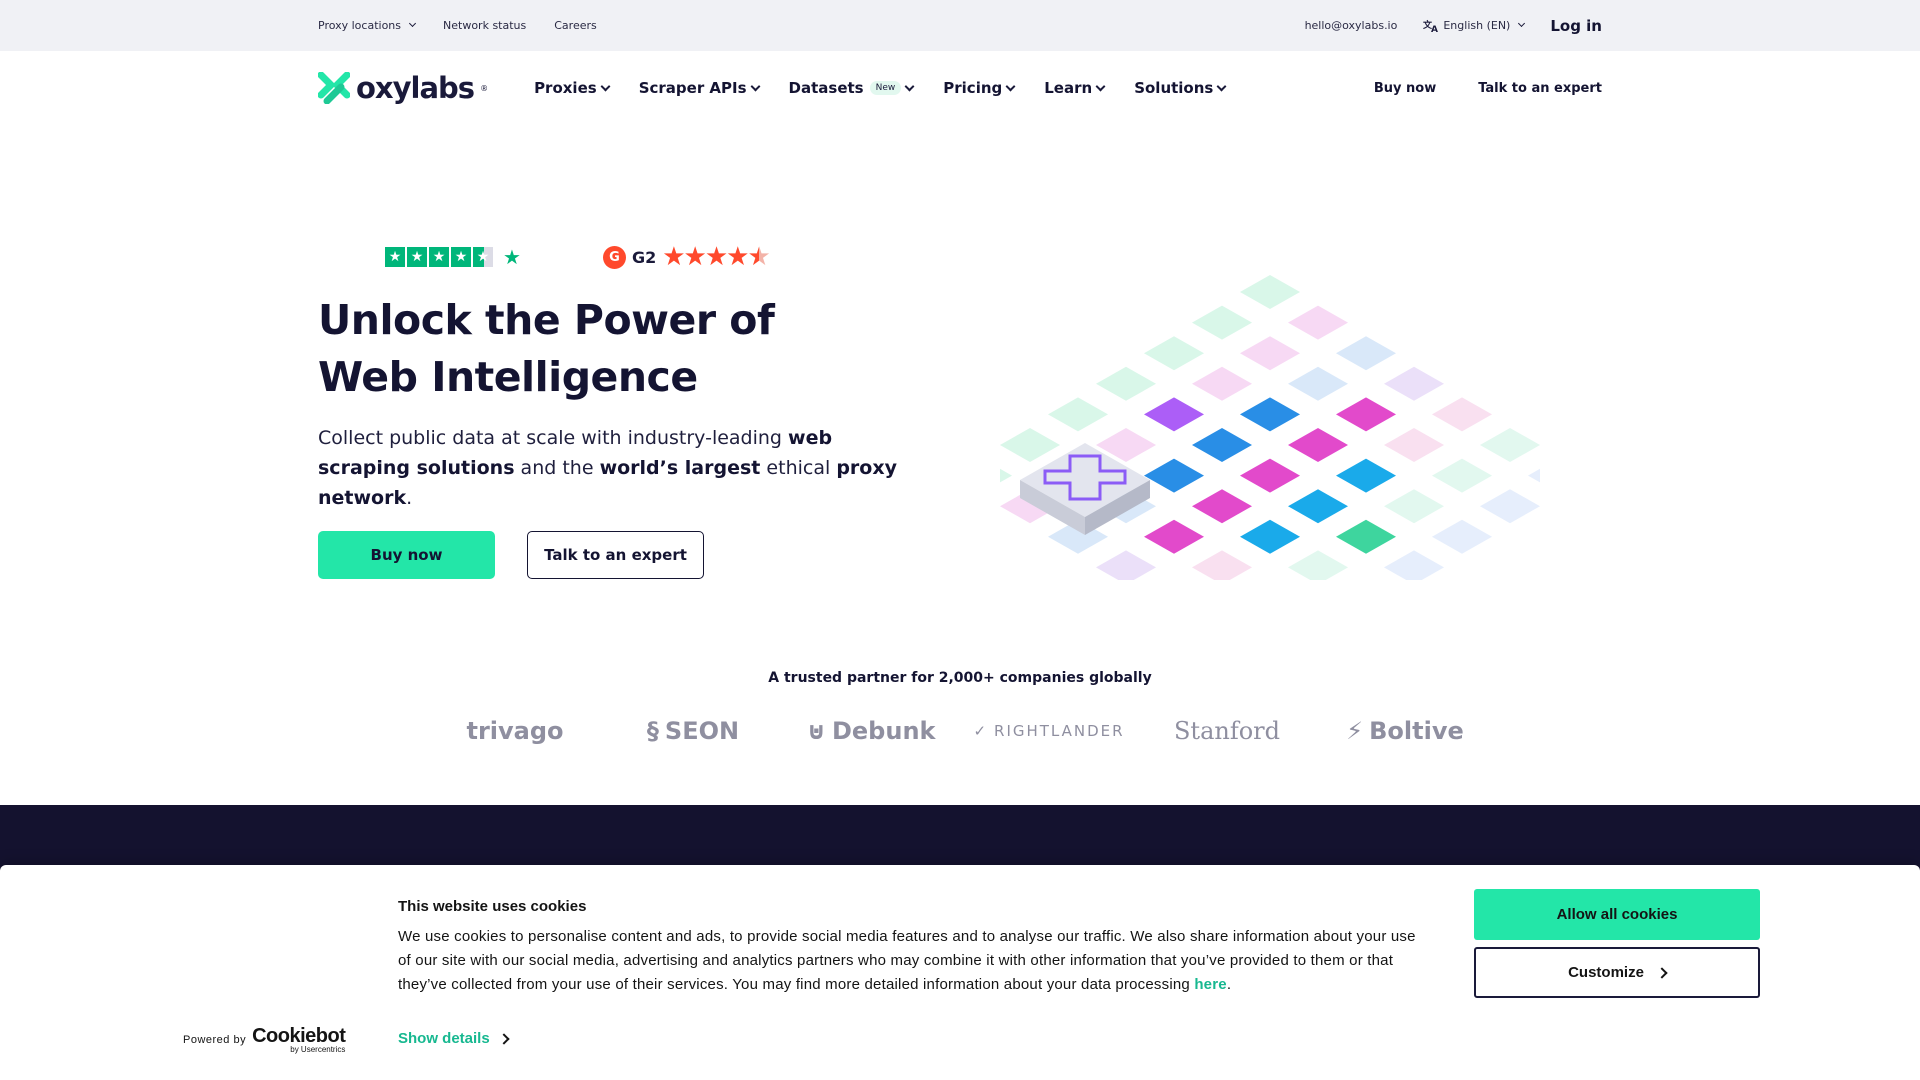 This screenshot has height=1080, width=1920. What do you see at coordinates (1617, 914) in the screenshot?
I see `allow-all-cookies-button: Allow all cookies` at bounding box center [1617, 914].